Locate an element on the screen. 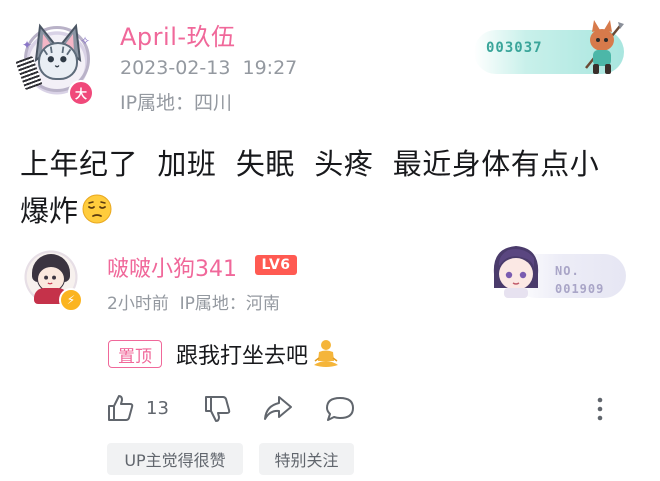  post-content-line2: 爆炸 is located at coordinates (66, 209).